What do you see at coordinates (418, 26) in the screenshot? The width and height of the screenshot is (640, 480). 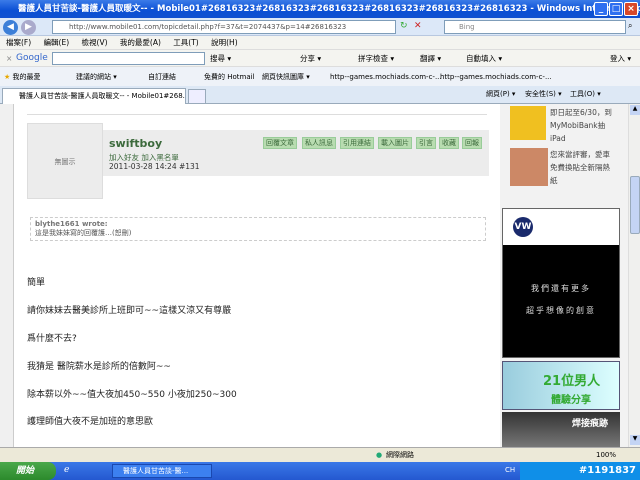 I see `stop-icon: ✕` at bounding box center [418, 26].